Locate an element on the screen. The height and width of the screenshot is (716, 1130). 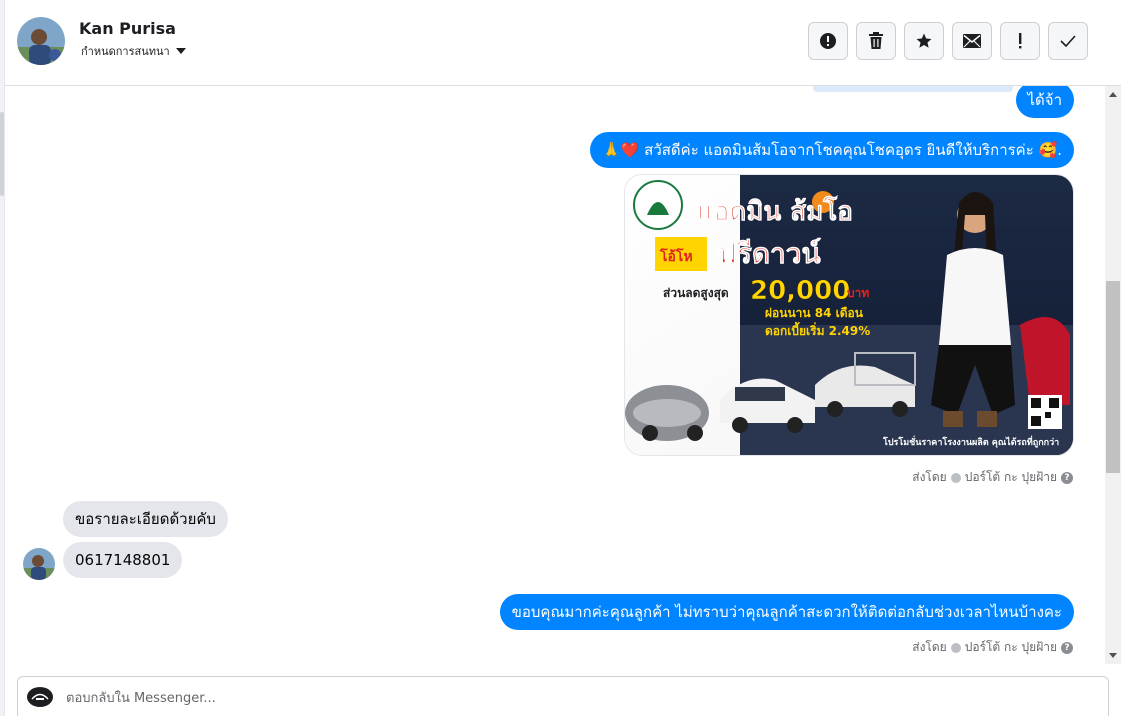
user-avatar is located at coordinates (41, 41).